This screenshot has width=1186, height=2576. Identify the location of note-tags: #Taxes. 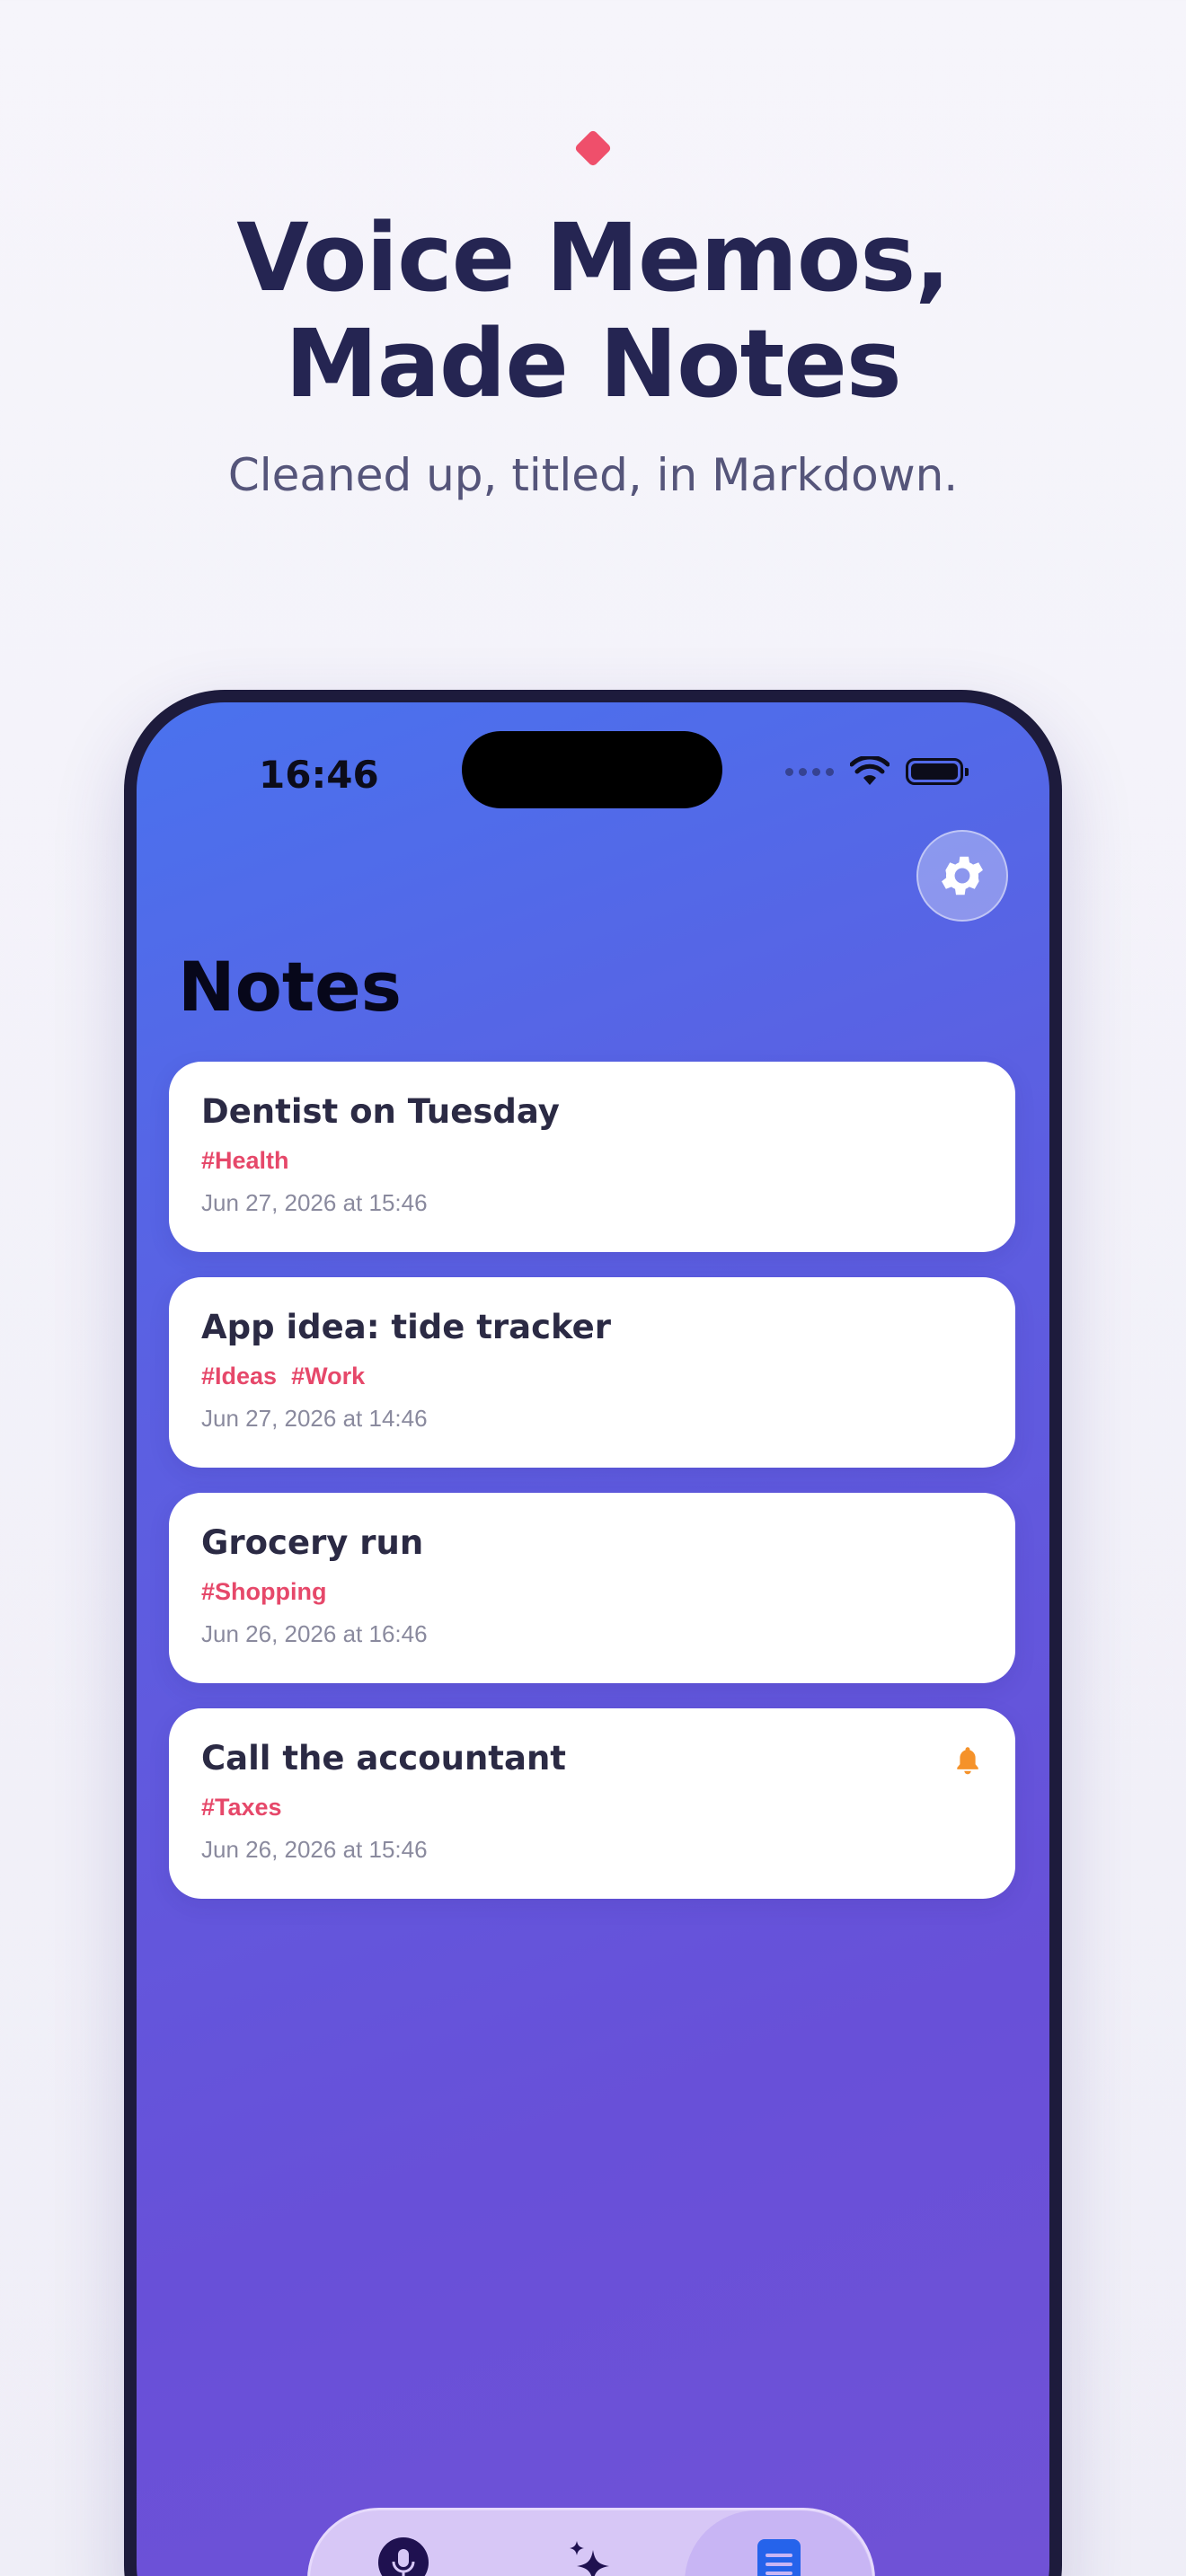
(592, 1808).